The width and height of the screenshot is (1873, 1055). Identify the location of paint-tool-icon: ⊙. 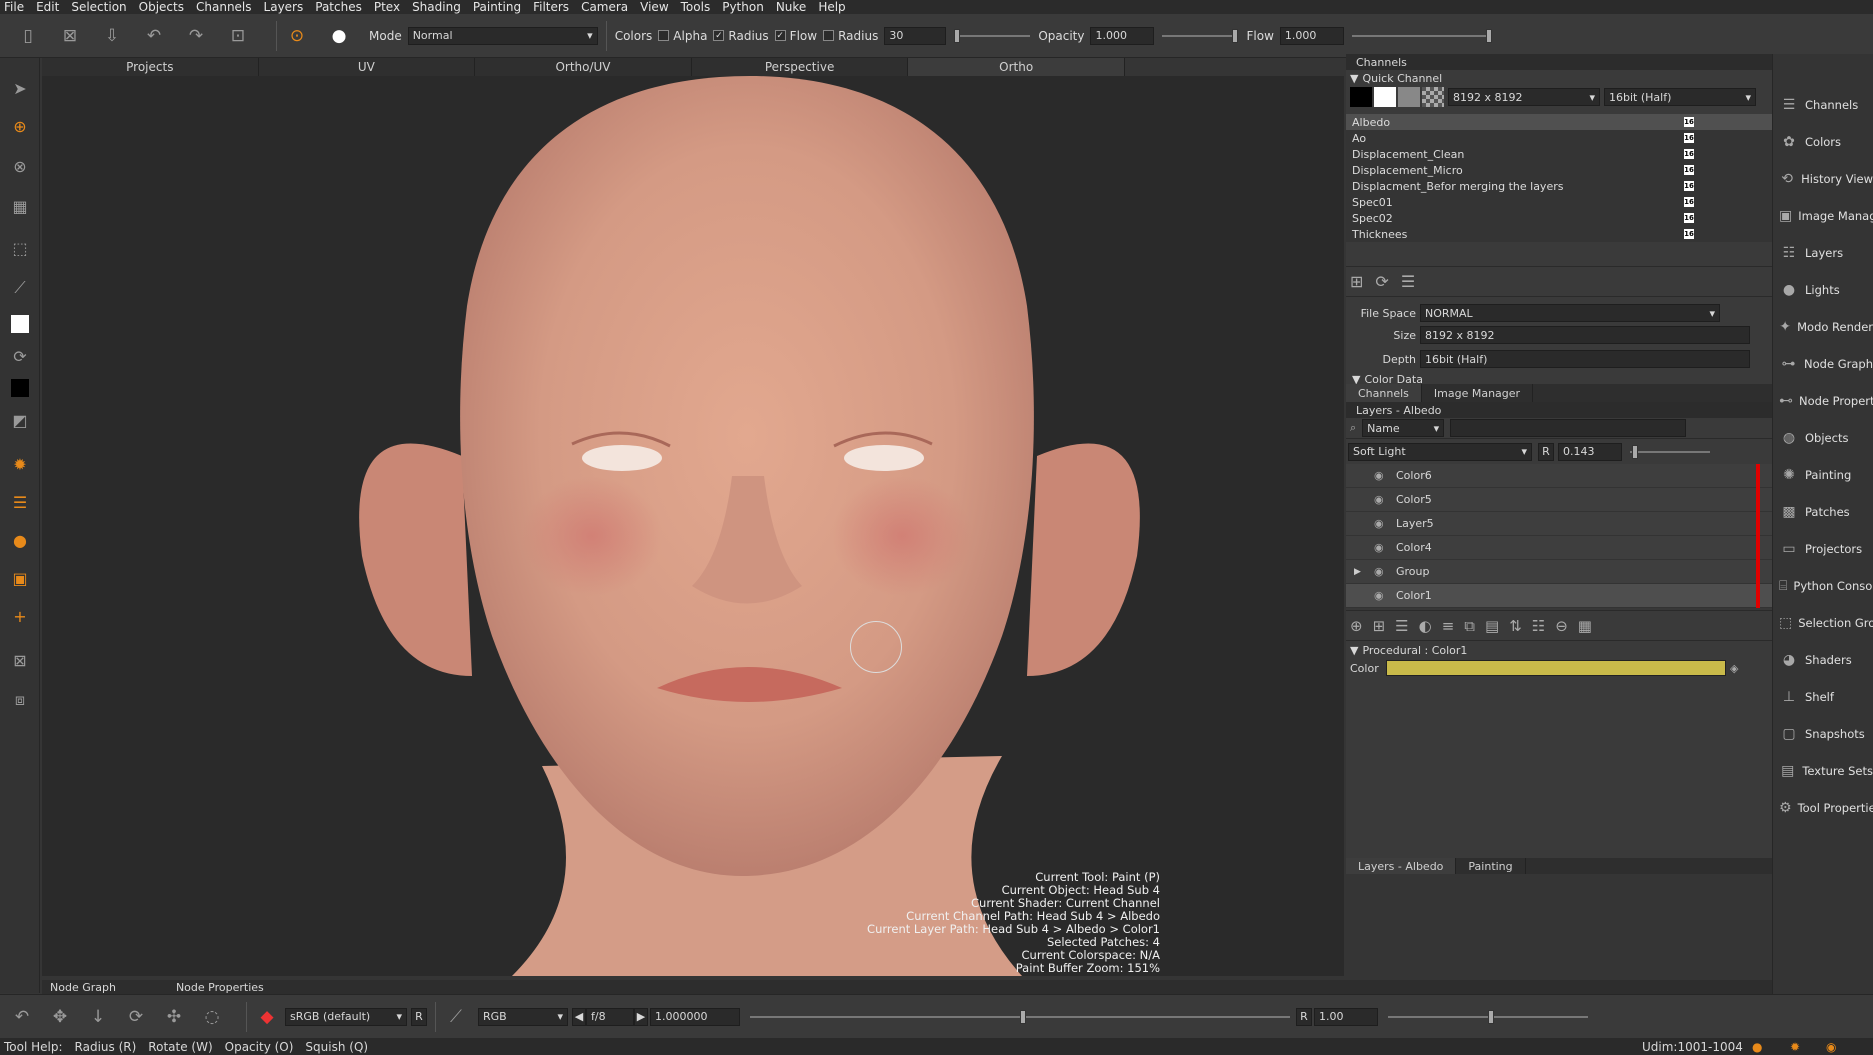
(297, 36).